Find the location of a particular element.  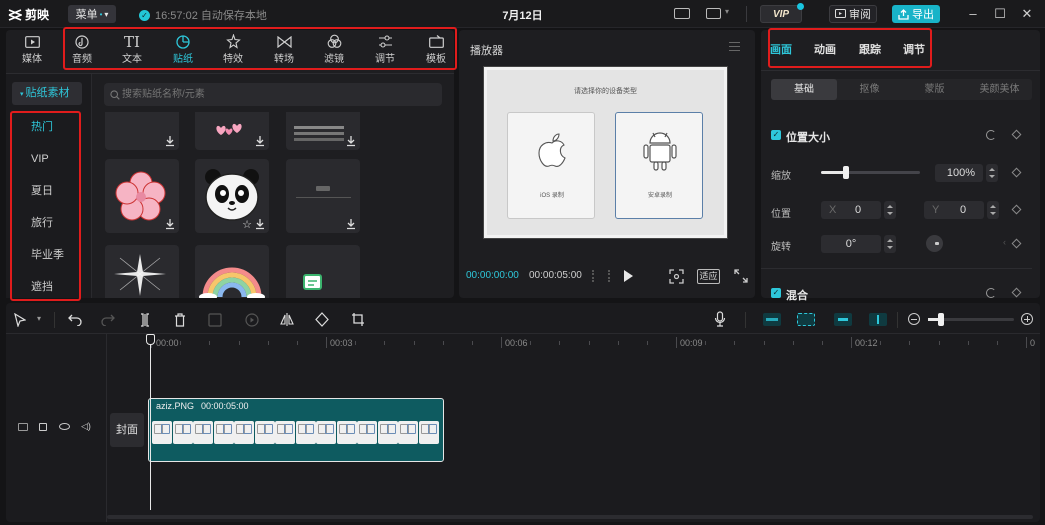

inspector-tab-tracking: 跟踪 is located at coordinates (870, 49).